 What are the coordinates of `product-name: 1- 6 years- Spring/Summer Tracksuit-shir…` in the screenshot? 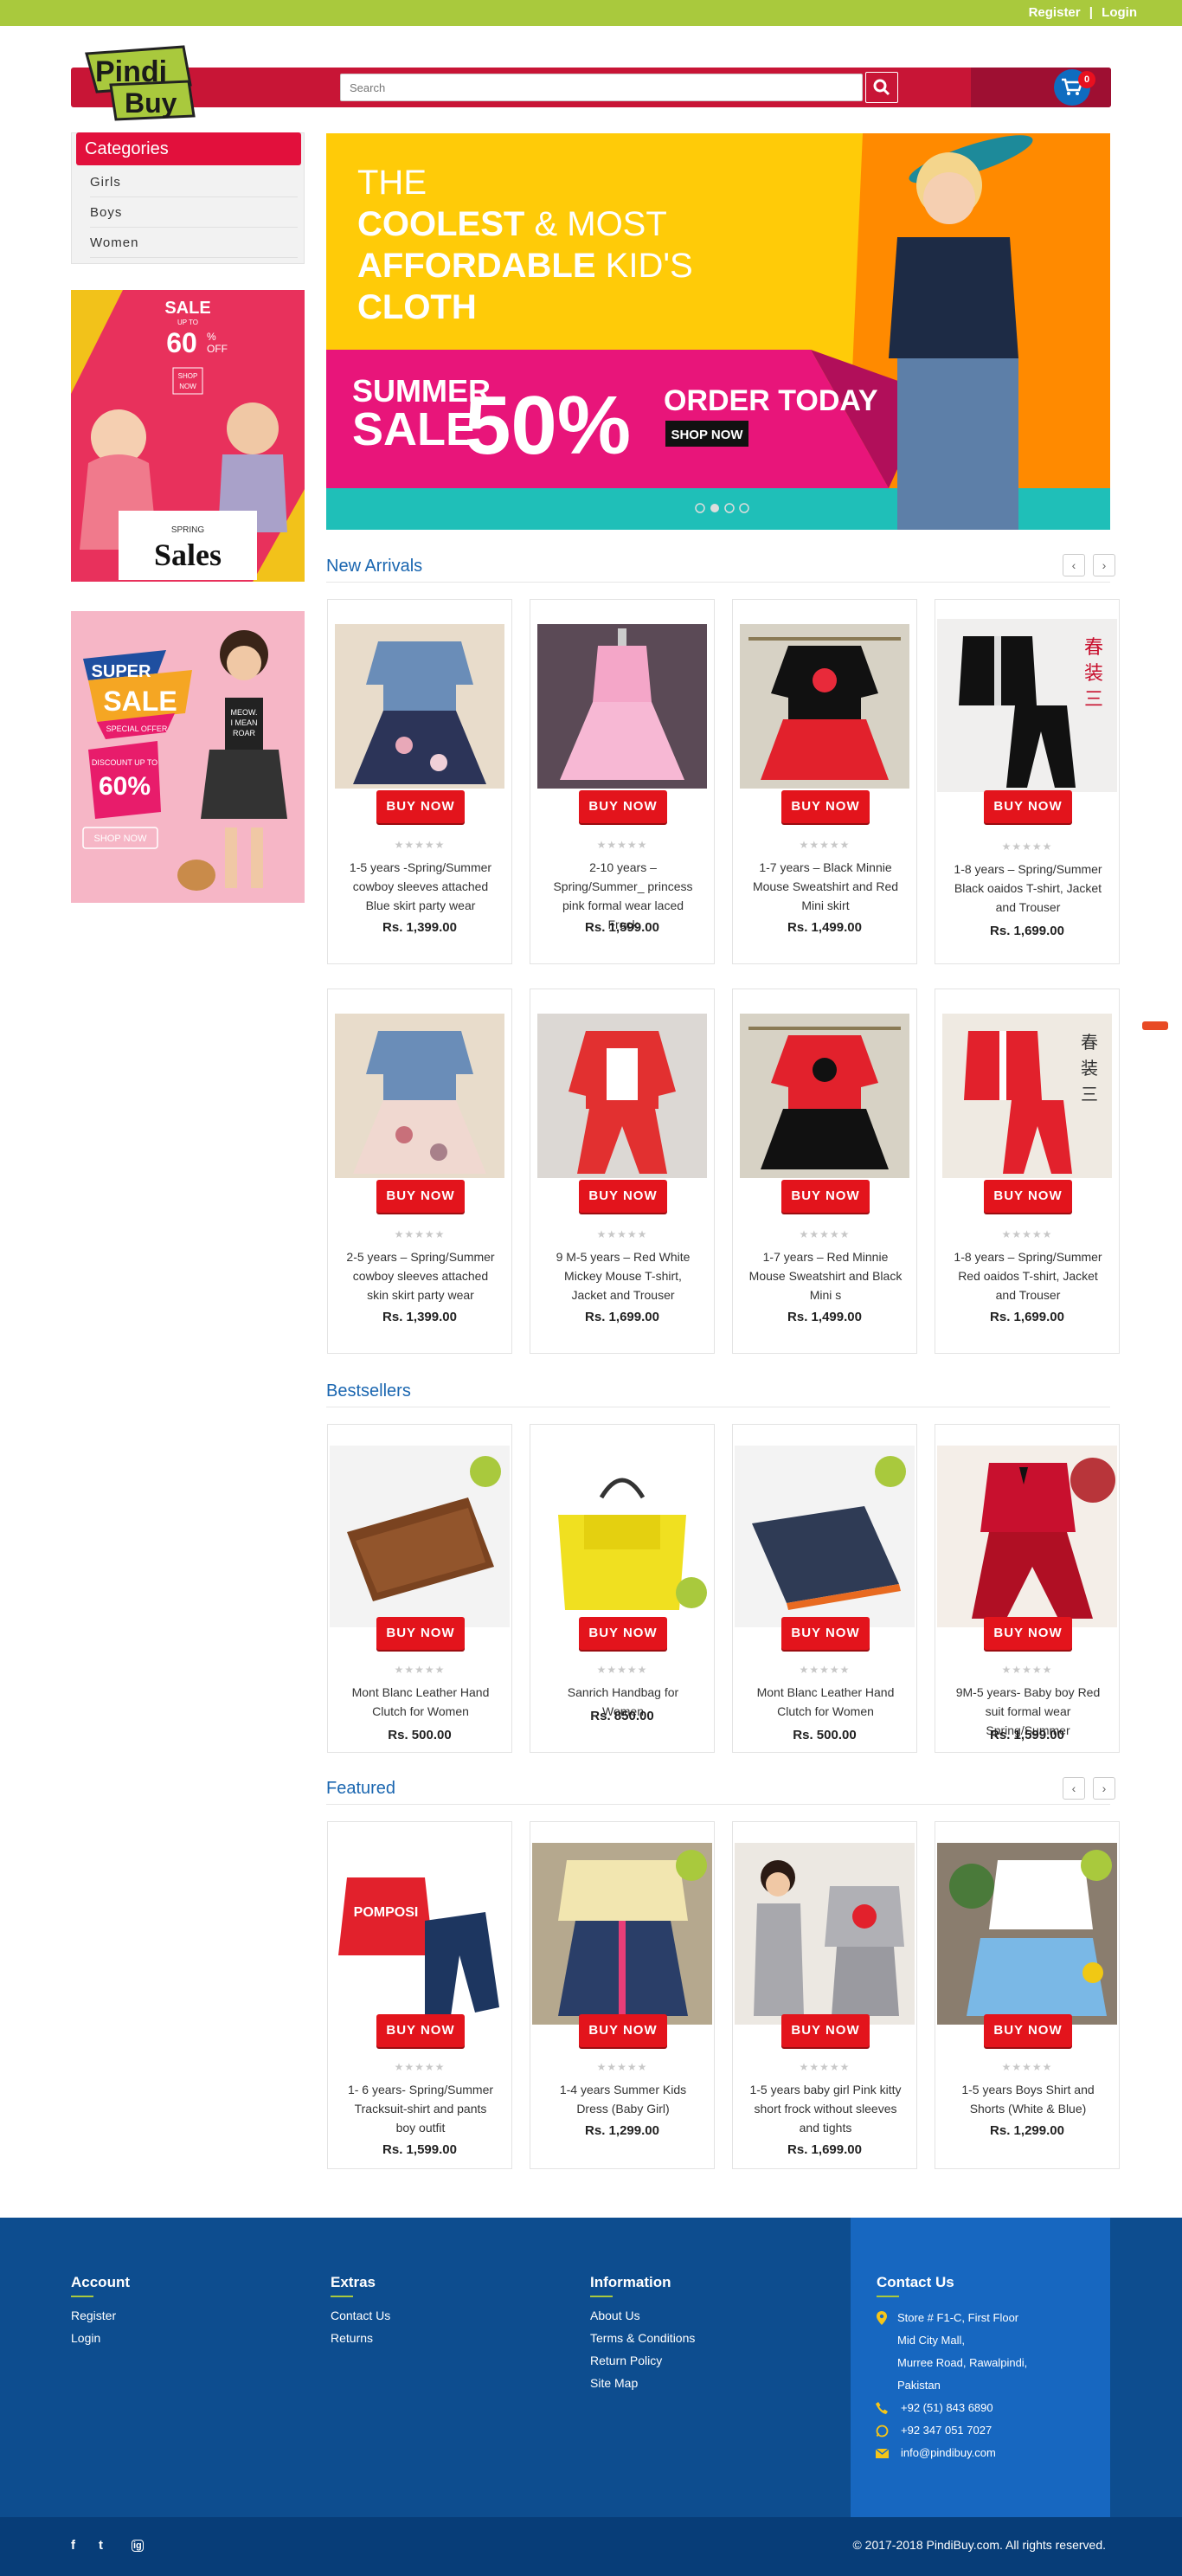 It's located at (421, 2108).